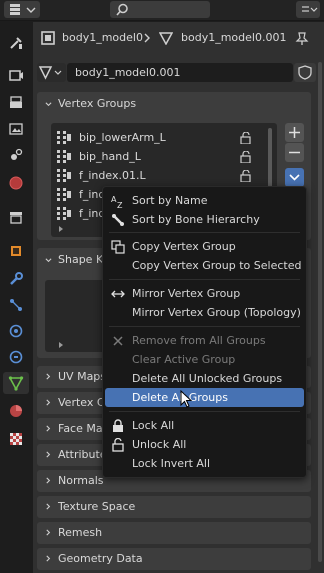 This screenshot has width=324, height=573. I want to click on tab-output, so click(16, 103).